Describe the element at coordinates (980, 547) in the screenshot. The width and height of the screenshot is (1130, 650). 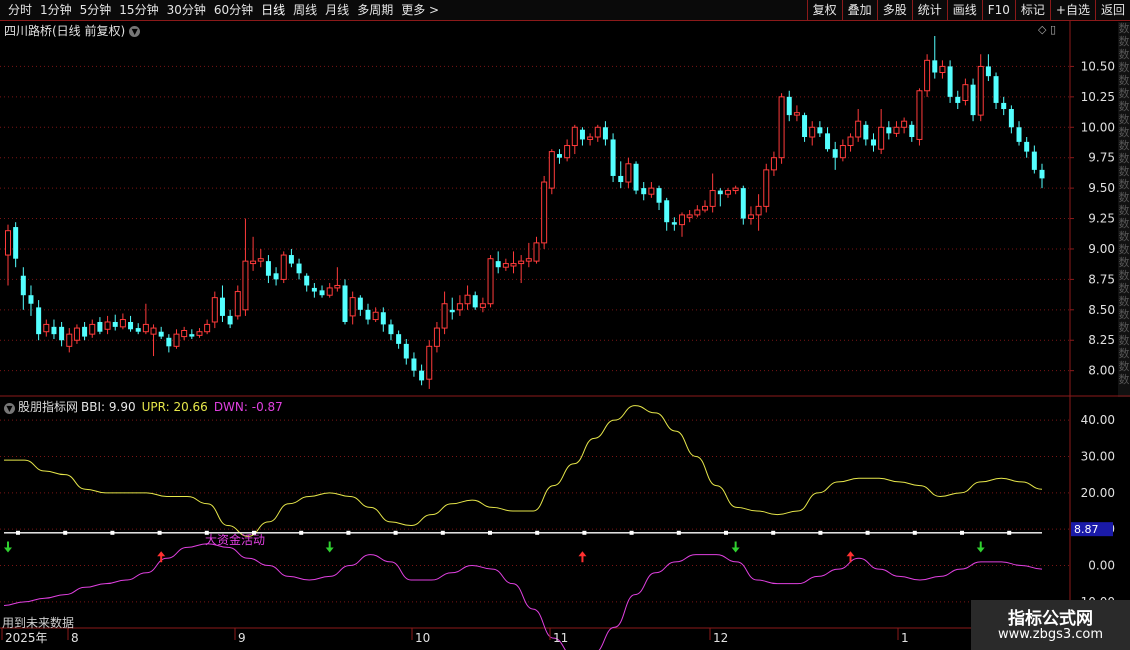
I see `down-arrow-icon` at that location.